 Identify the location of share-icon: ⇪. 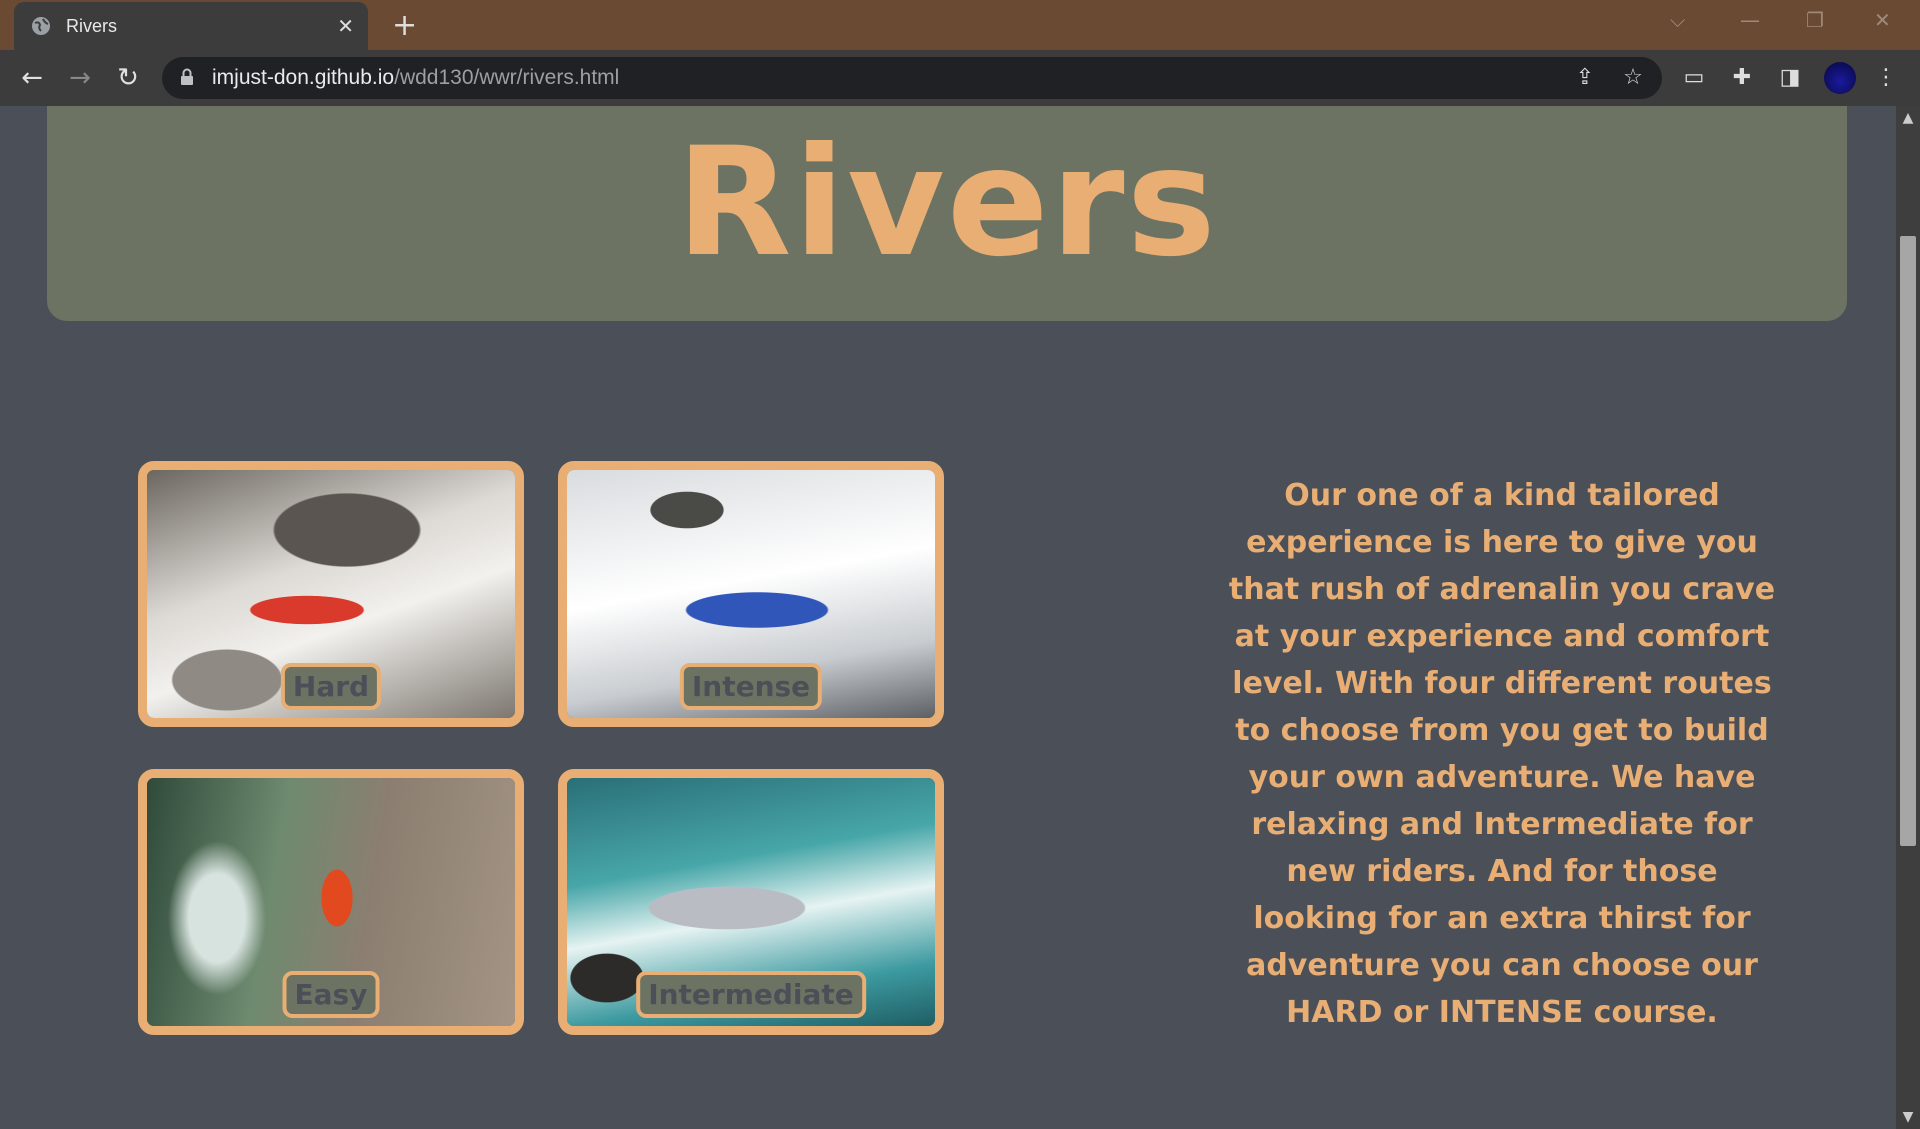
(1585, 78).